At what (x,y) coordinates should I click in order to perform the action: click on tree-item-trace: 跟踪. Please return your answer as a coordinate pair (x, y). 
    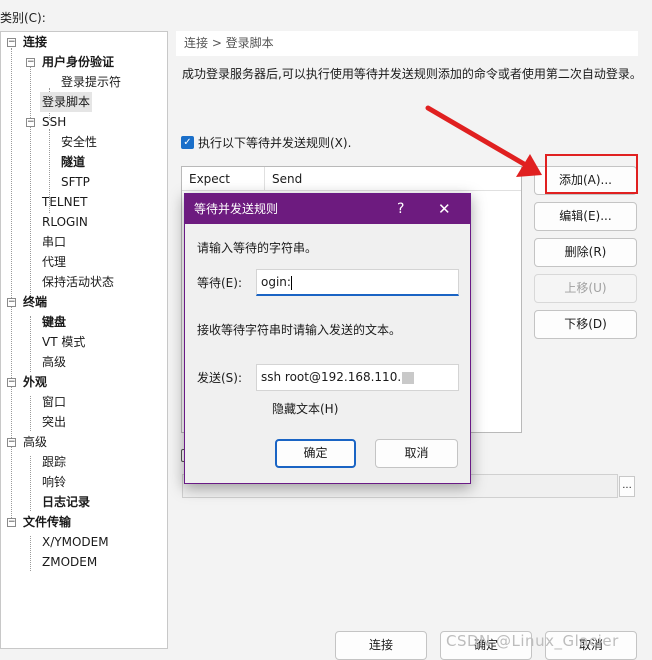
    Looking at the image, I should click on (54, 462).